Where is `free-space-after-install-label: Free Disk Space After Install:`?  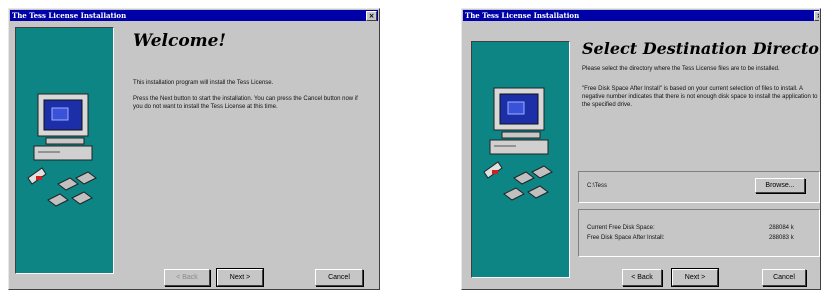
free-space-after-install-label: Free Disk Space After Install: is located at coordinates (626, 238).